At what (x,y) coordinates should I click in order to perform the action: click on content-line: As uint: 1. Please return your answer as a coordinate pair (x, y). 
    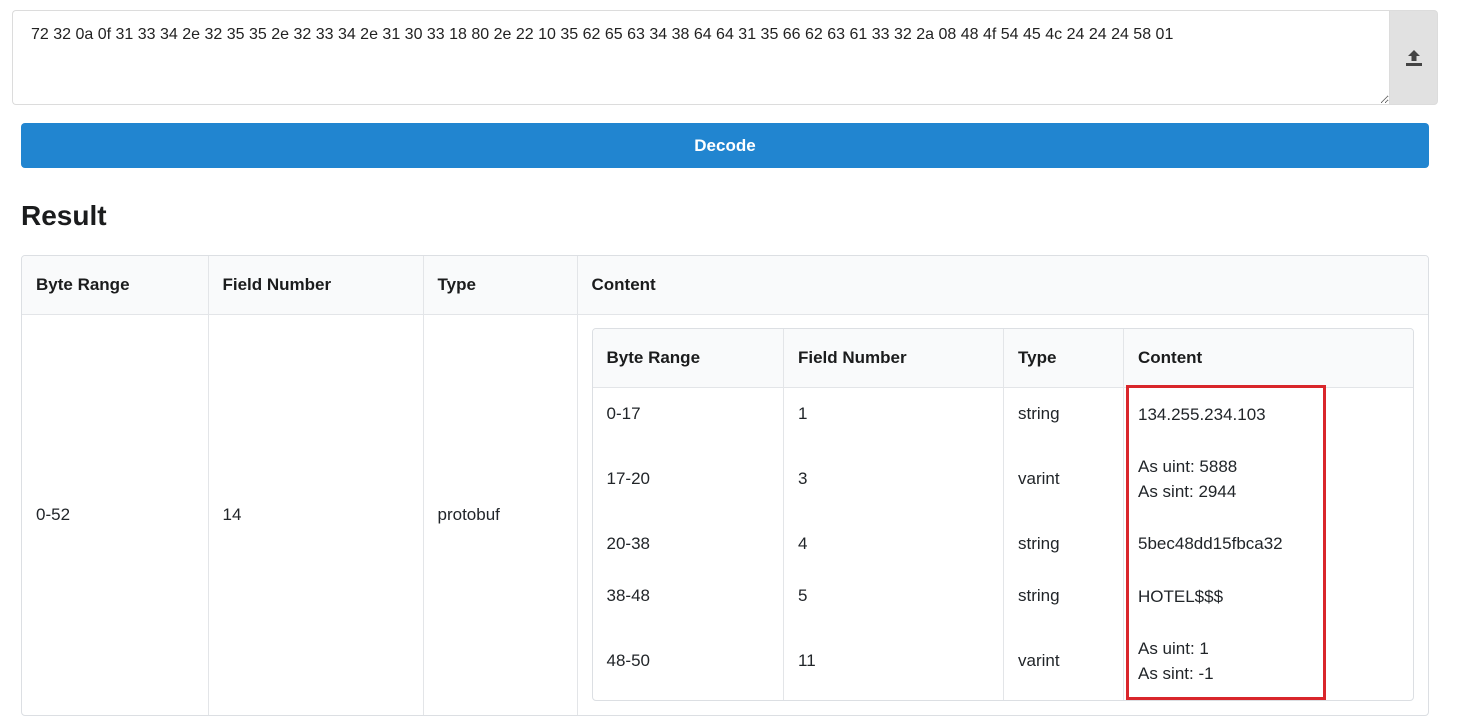
    Looking at the image, I should click on (1173, 649).